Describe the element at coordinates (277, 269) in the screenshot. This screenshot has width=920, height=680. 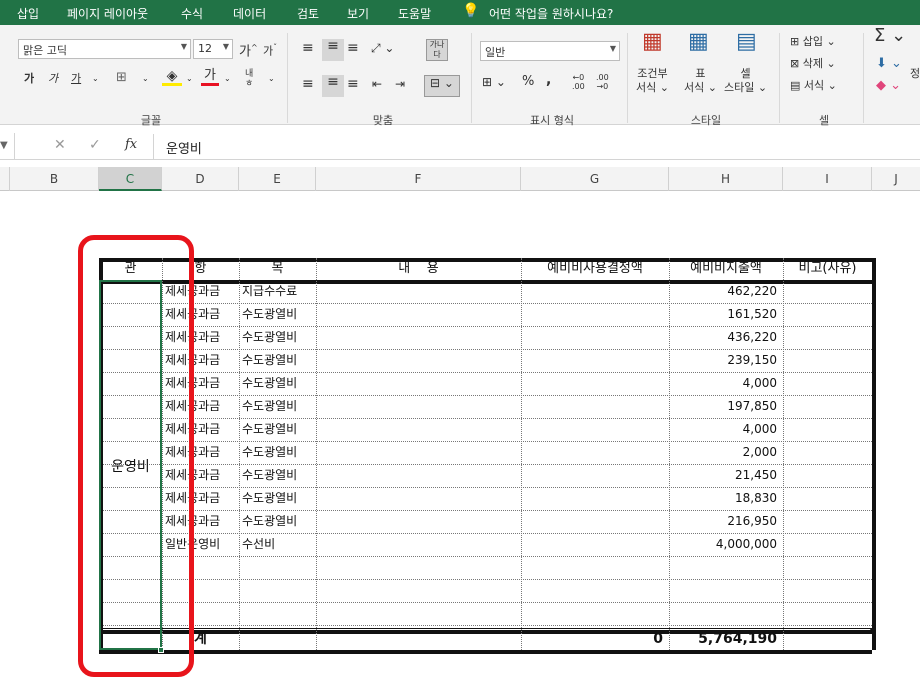
I see `header-mok: 목` at that location.